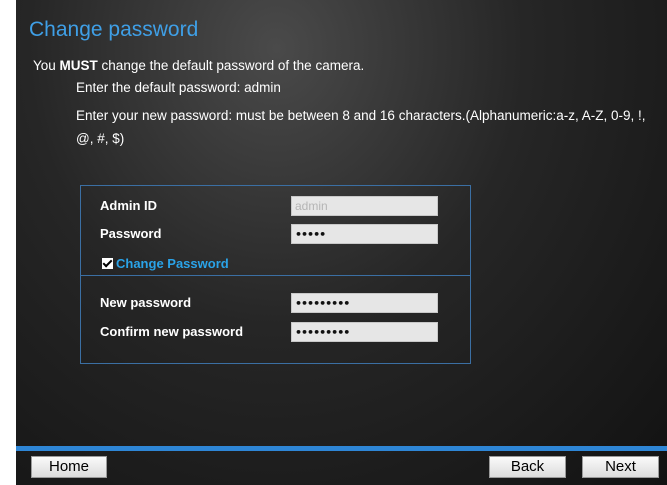  Describe the element at coordinates (178, 87) in the screenshot. I see `default-password-hint: Enter the default password: admin` at that location.